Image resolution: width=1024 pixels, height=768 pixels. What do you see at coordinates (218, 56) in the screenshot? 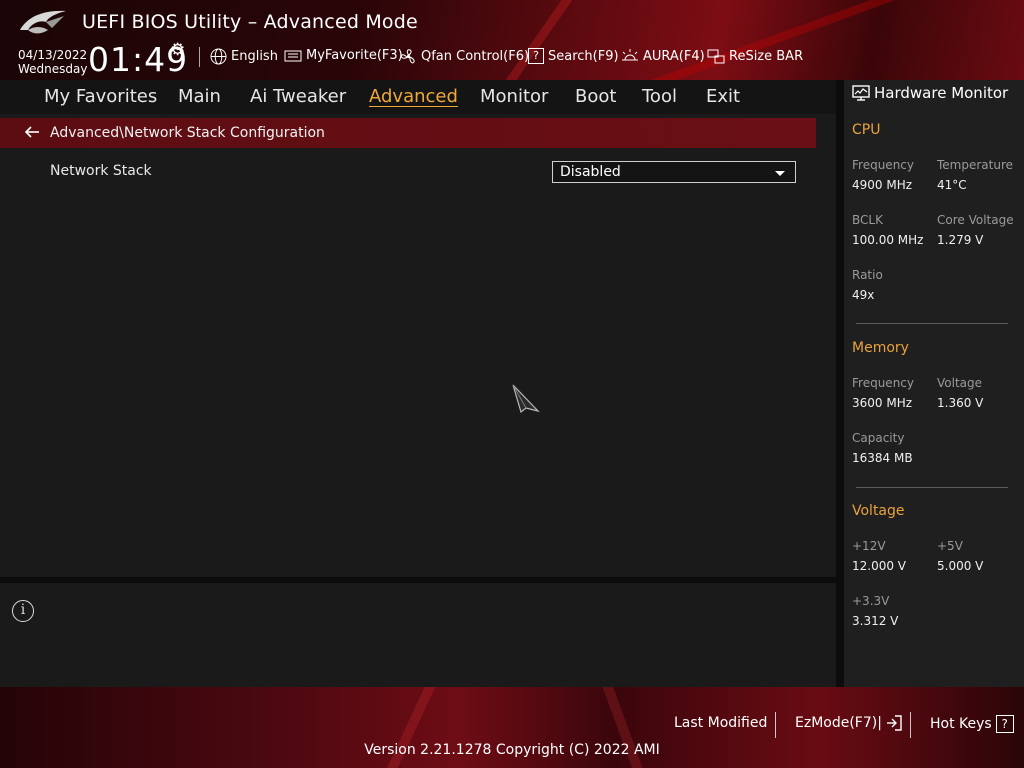
I see `globe-icon` at bounding box center [218, 56].